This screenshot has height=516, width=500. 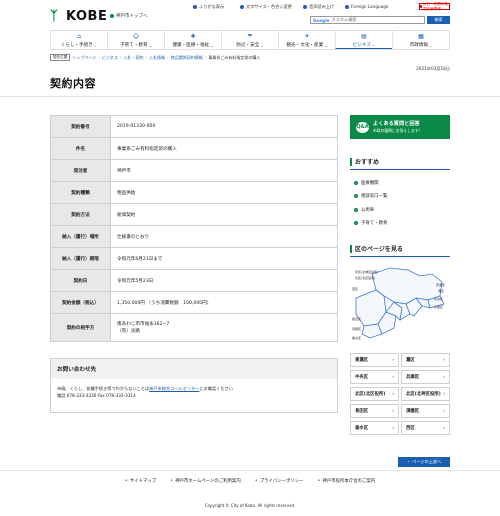 What do you see at coordinates (110, 58) in the screenshot?
I see `breadcrumb-item: ビジネス` at bounding box center [110, 58].